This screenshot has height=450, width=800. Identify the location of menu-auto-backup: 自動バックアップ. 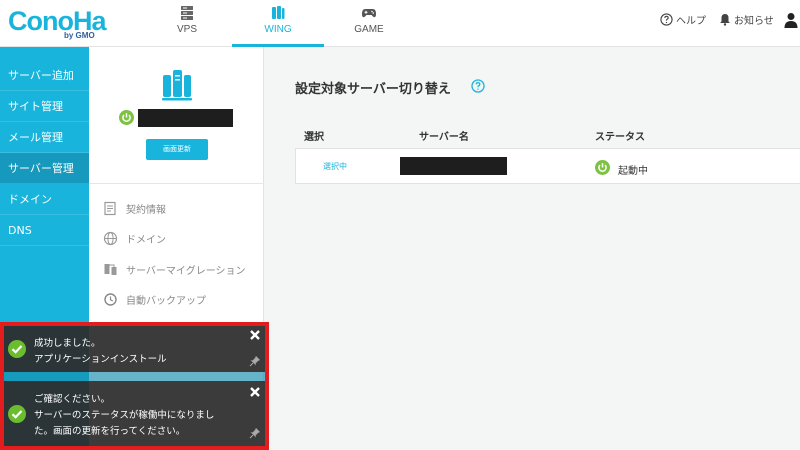
(154, 299).